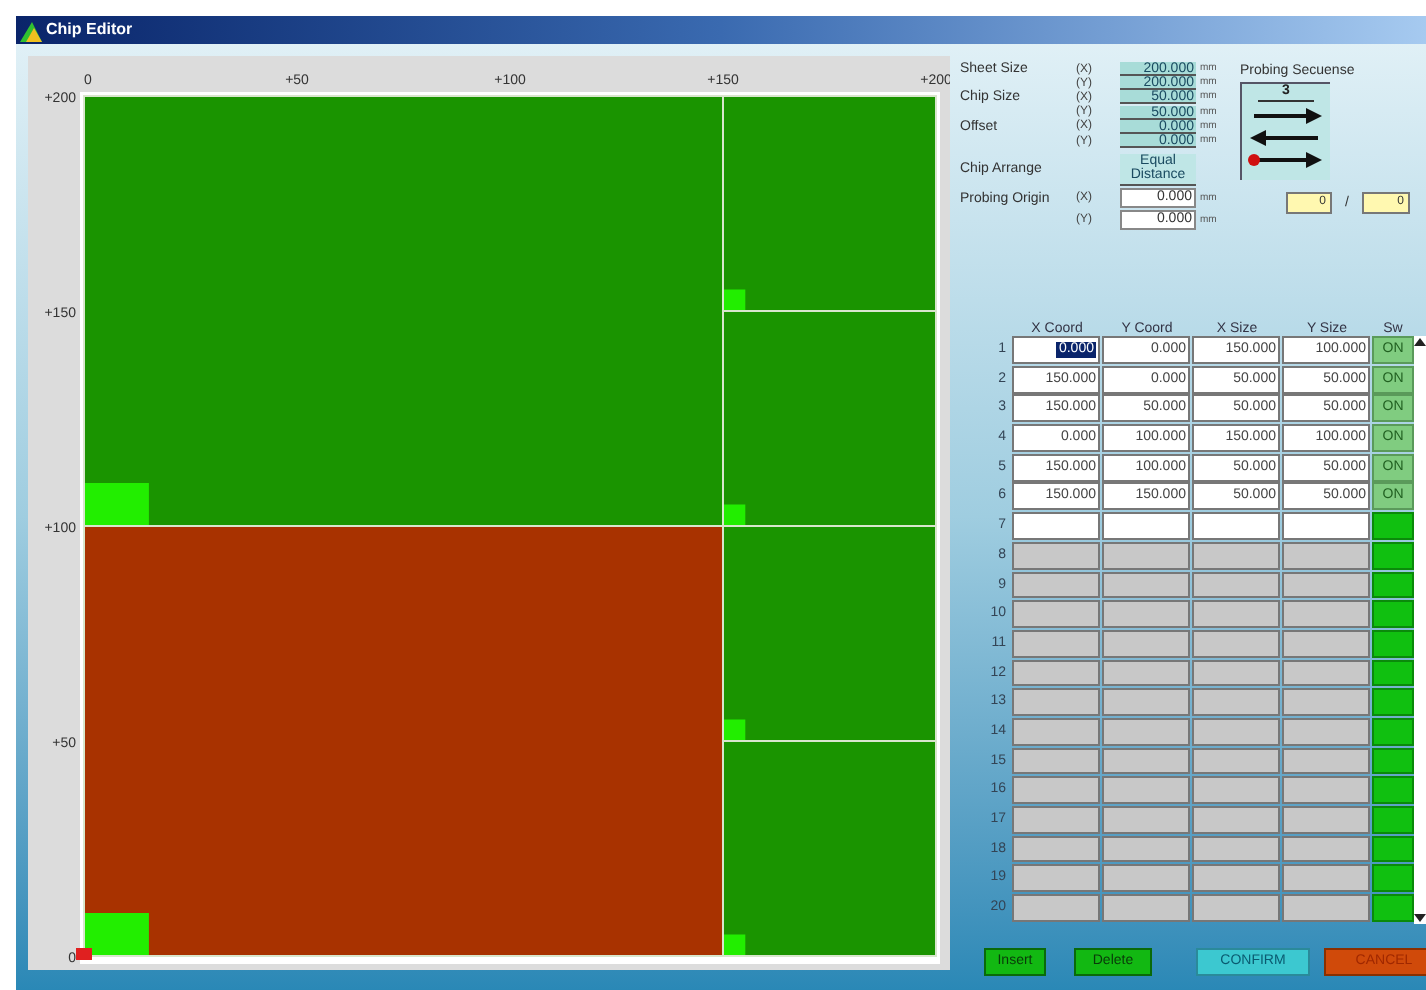  I want to click on origin-marker, so click(84, 954).